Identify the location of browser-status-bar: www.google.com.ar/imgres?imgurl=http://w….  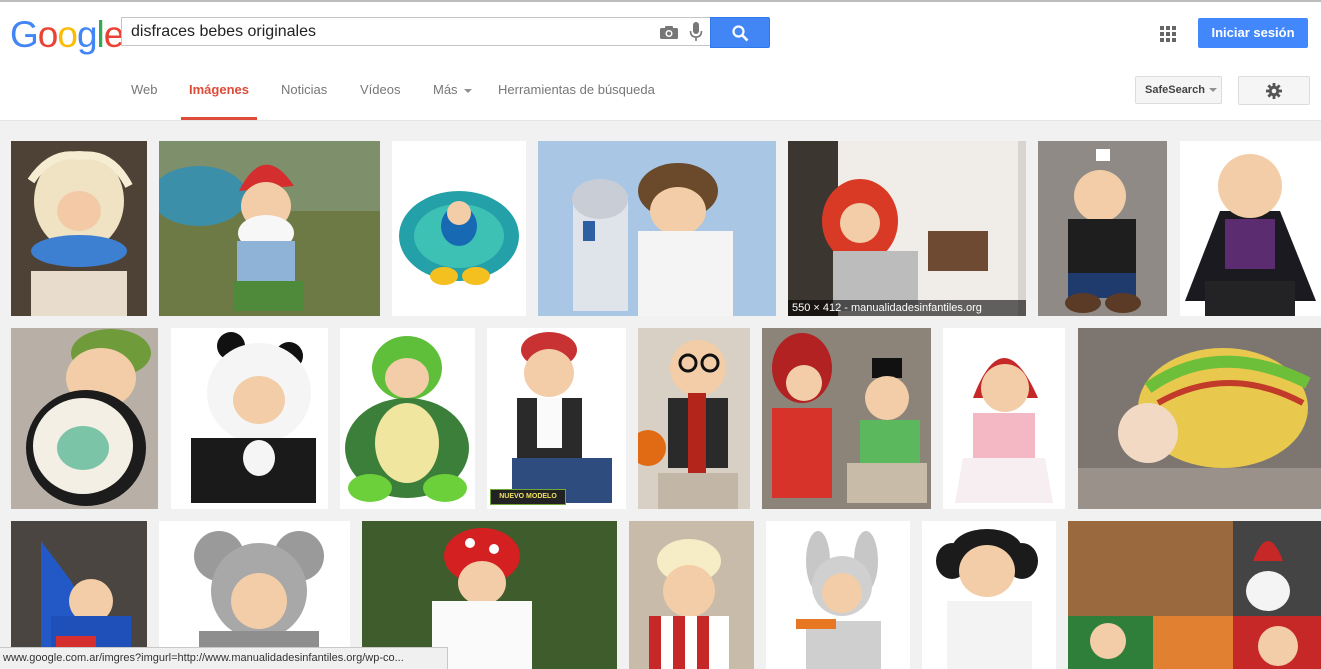
(224, 658).